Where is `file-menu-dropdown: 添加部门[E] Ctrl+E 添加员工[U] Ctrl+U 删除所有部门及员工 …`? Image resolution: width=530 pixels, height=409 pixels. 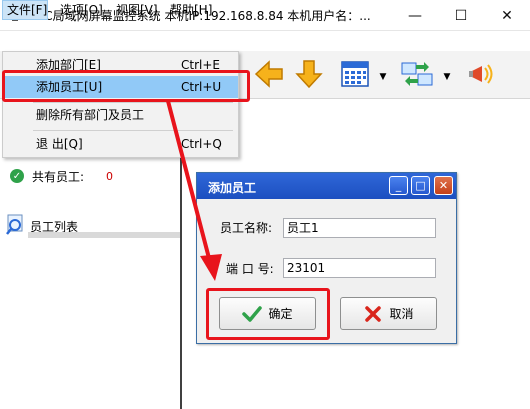 file-menu-dropdown: 添加部门[E] Ctrl+E 添加员工[U] Ctrl+U 删除所有部门及员工 … is located at coordinates (120, 104).